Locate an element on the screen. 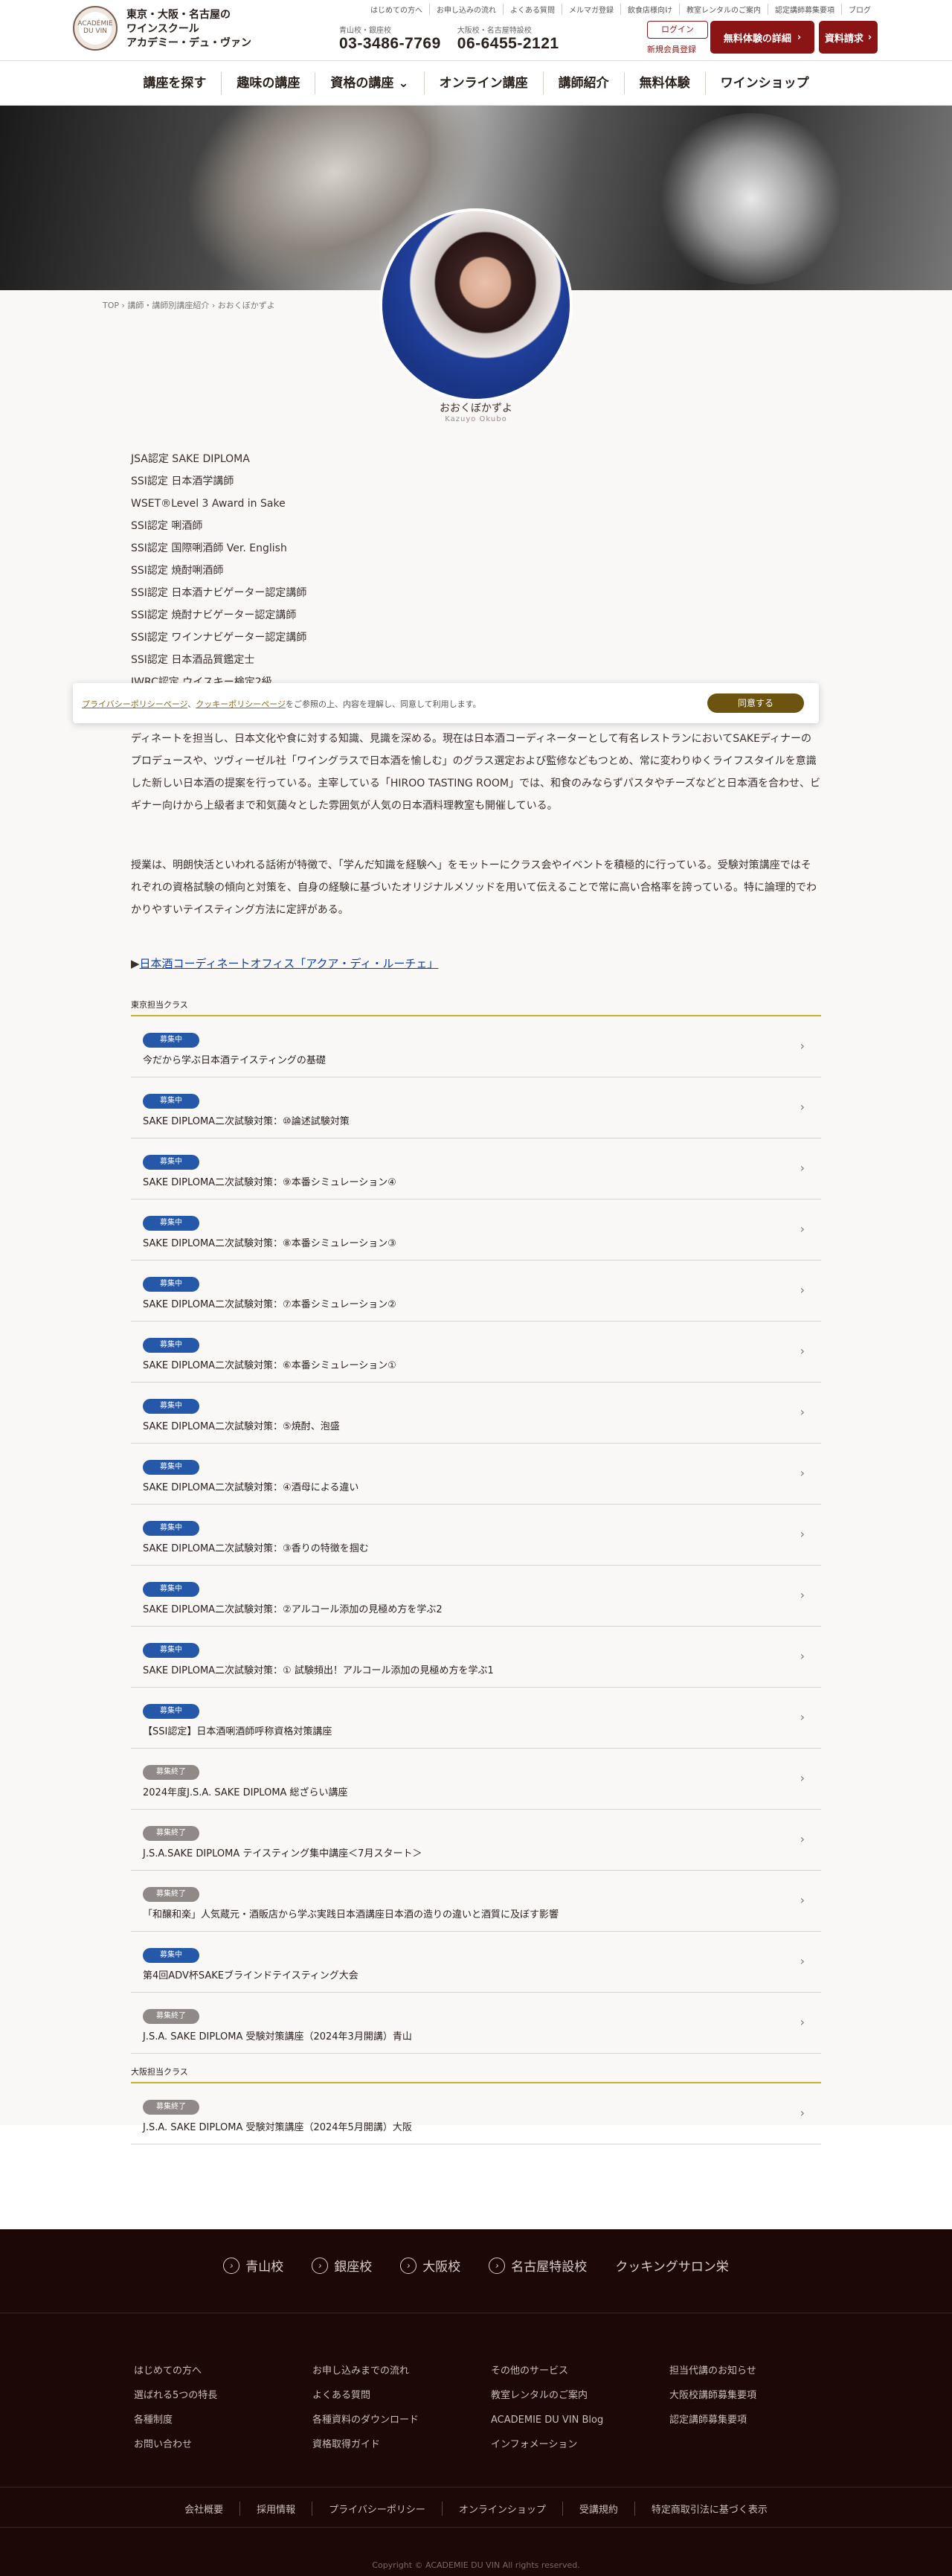  request-docs-button: 資料請求 › is located at coordinates (848, 38).